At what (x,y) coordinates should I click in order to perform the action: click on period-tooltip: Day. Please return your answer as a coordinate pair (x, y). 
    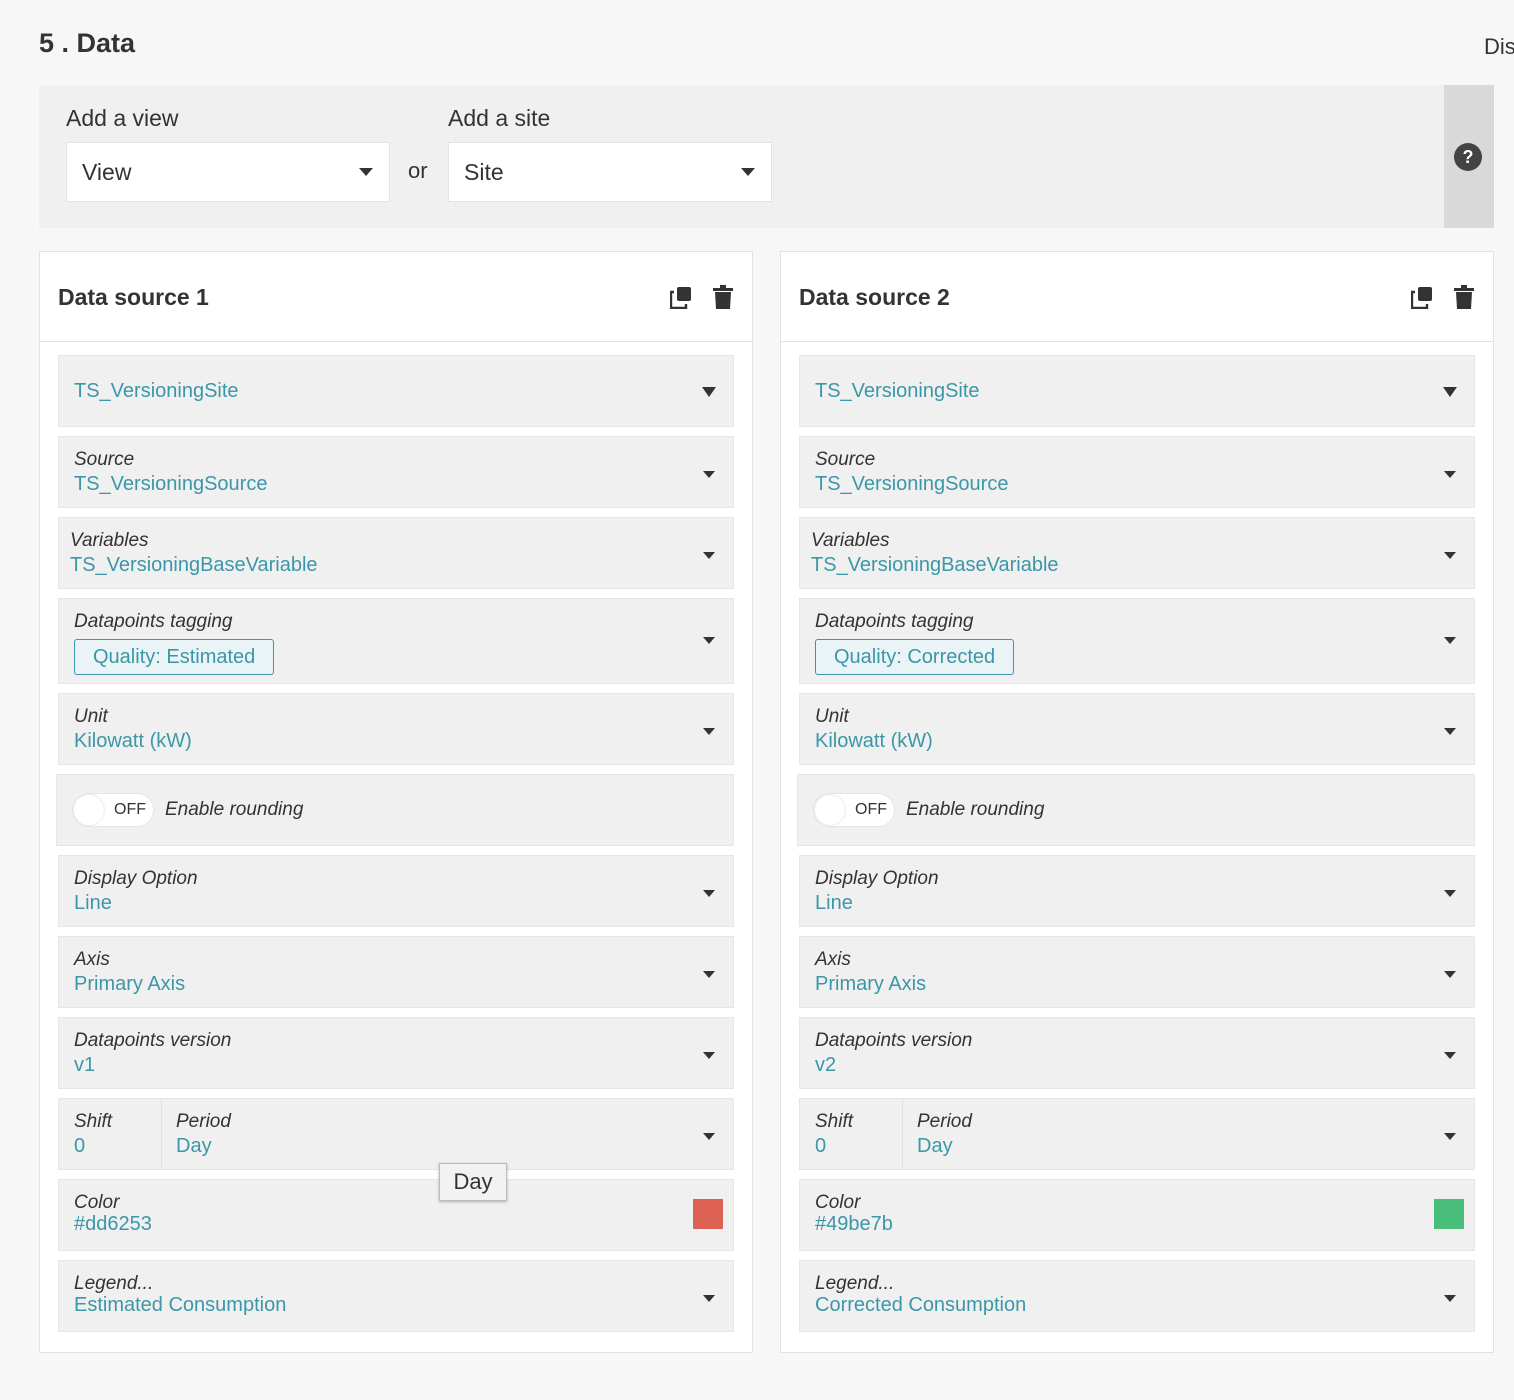
    Looking at the image, I should click on (473, 1182).